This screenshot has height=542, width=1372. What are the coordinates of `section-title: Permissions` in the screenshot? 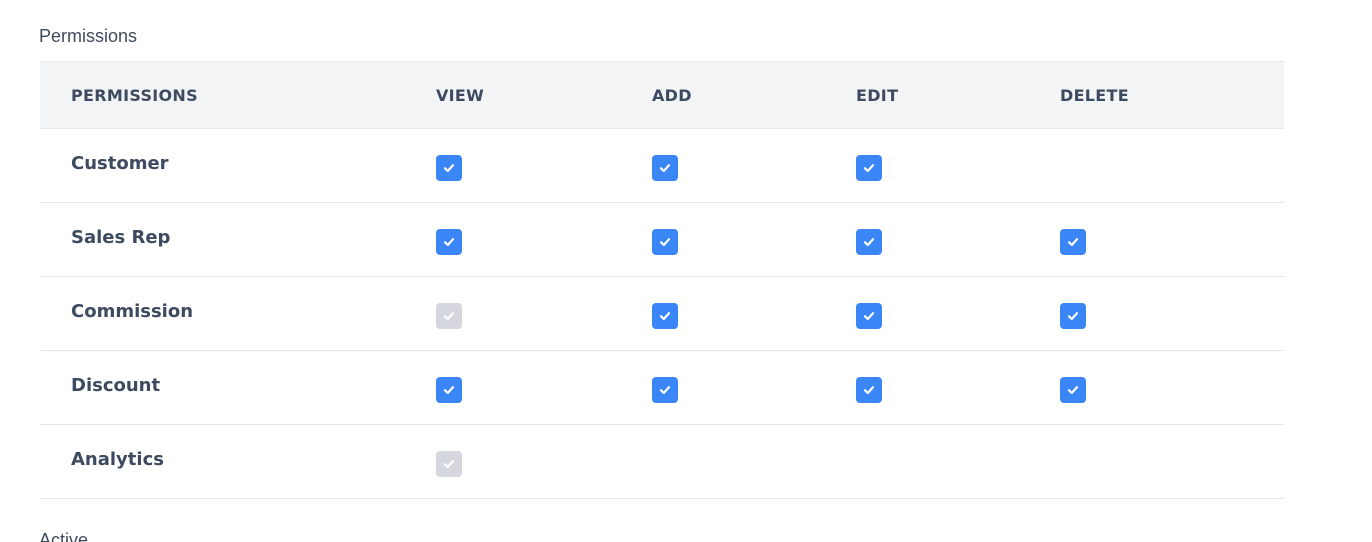 It's located at (88, 36).